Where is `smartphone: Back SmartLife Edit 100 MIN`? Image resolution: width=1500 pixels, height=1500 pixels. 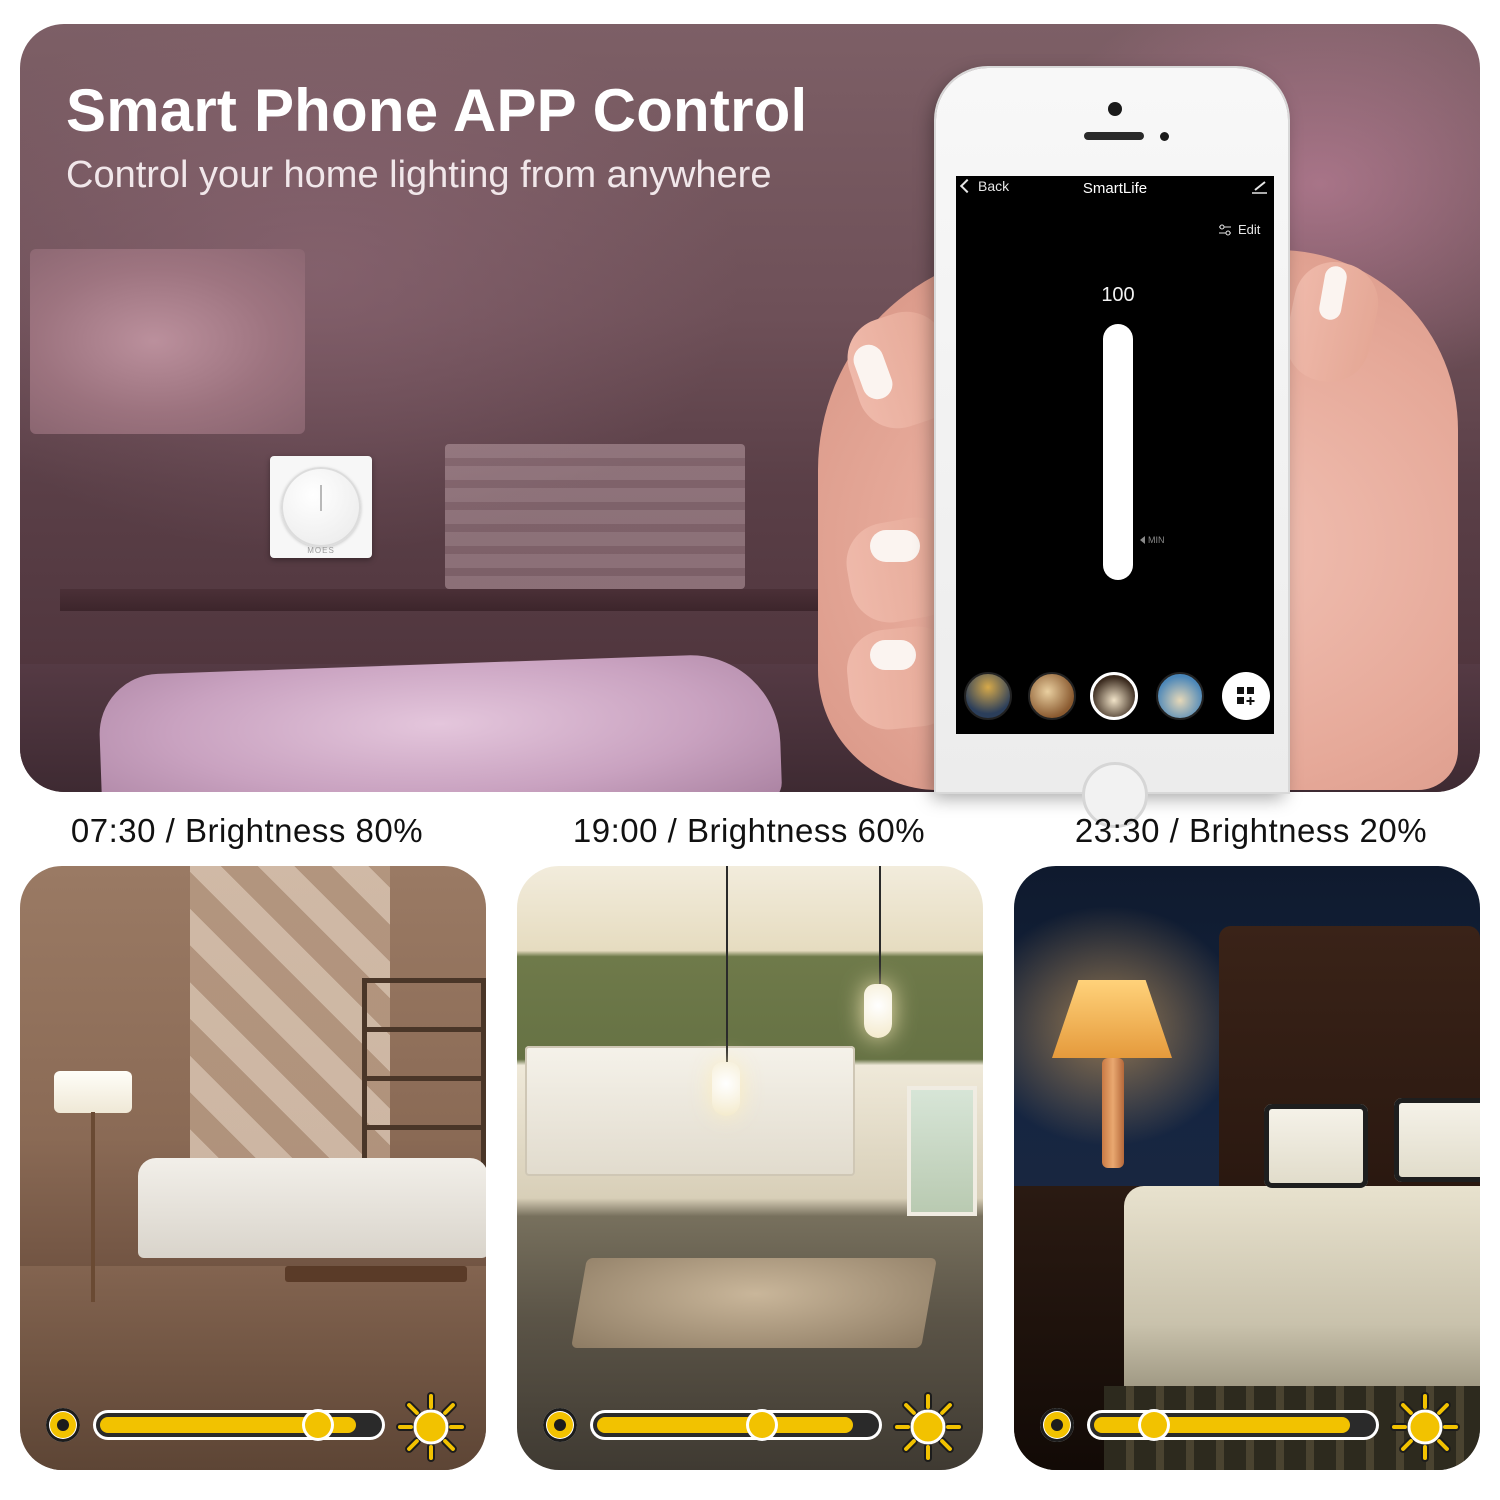 smartphone: Back SmartLife Edit 100 MIN is located at coordinates (1112, 448).